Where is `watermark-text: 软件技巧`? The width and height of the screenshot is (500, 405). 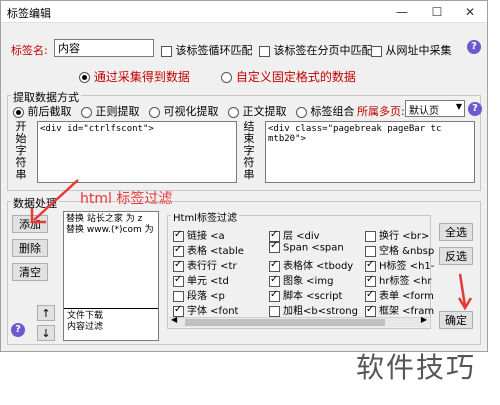
watermark-text: 软件技巧 is located at coordinates (416, 367).